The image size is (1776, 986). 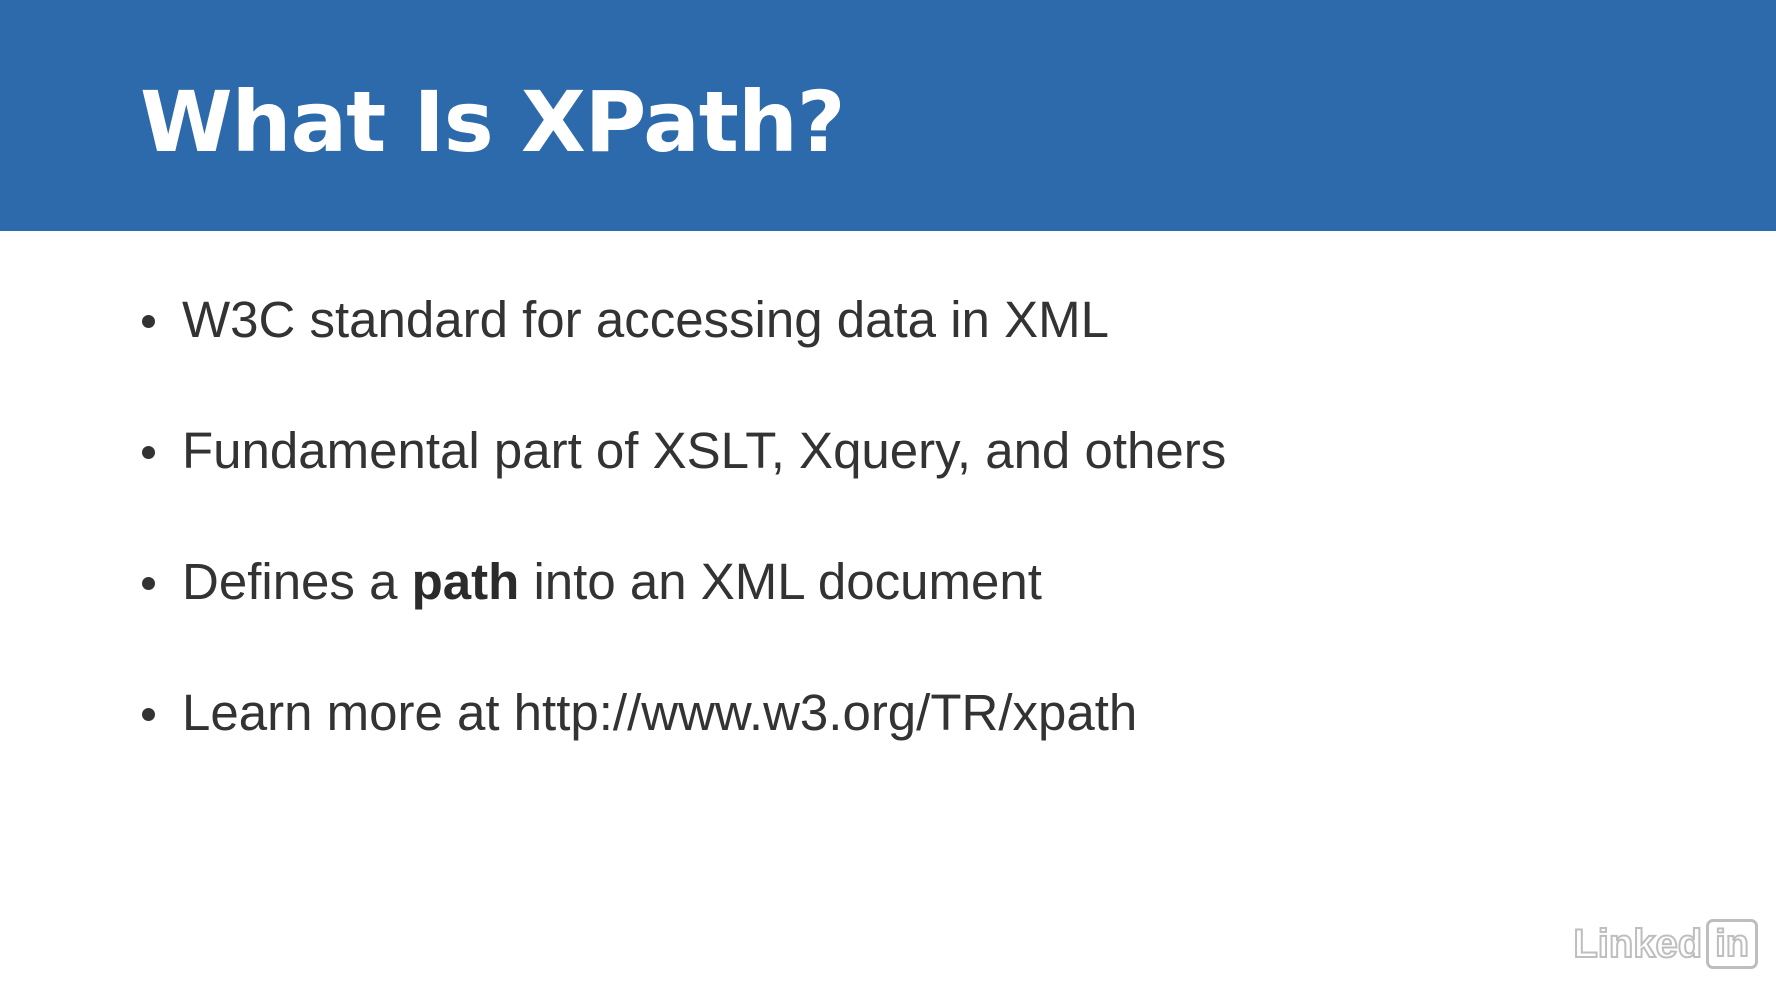 What do you see at coordinates (660, 712) in the screenshot?
I see `bullet-text: Learn more at http://www.w3.org/TR/xpath` at bounding box center [660, 712].